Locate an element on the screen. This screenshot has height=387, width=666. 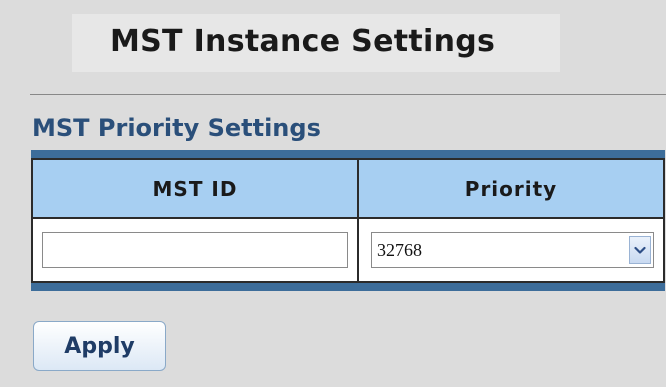
mst-id-cell is located at coordinates (195, 250).